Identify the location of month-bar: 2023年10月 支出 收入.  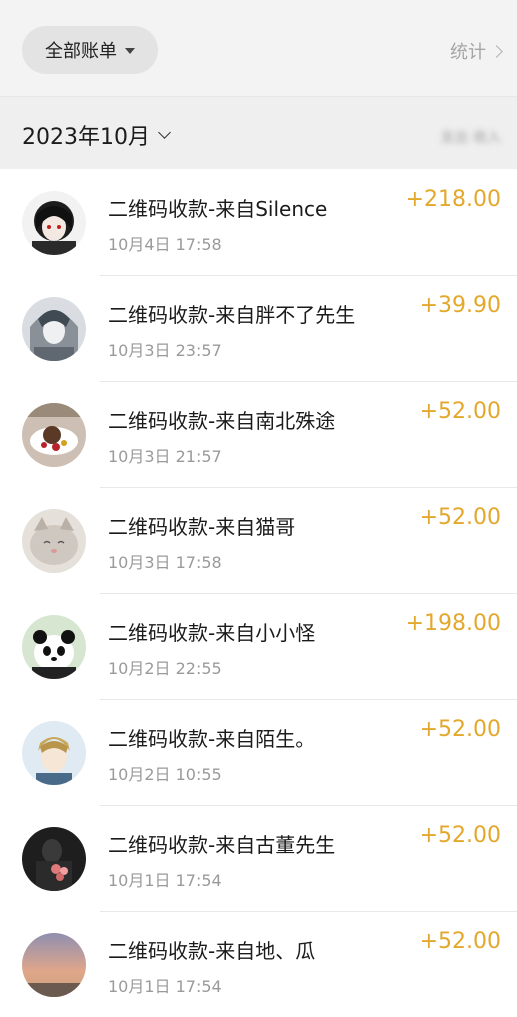
(258, 132).